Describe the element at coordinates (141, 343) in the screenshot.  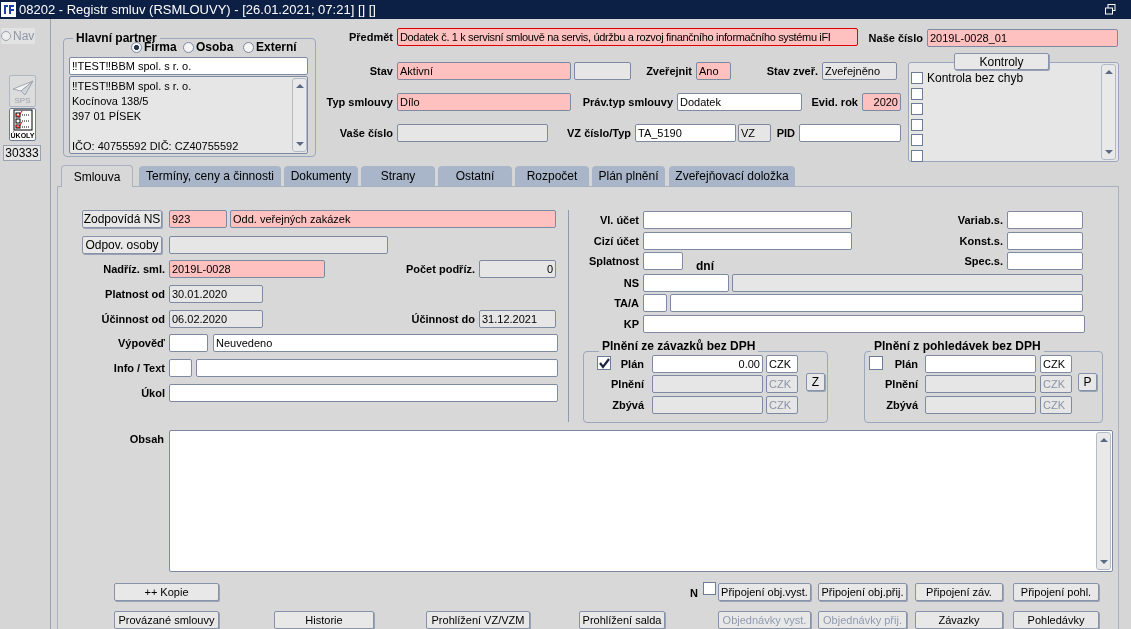
I see `field-label: Výpověď` at that location.